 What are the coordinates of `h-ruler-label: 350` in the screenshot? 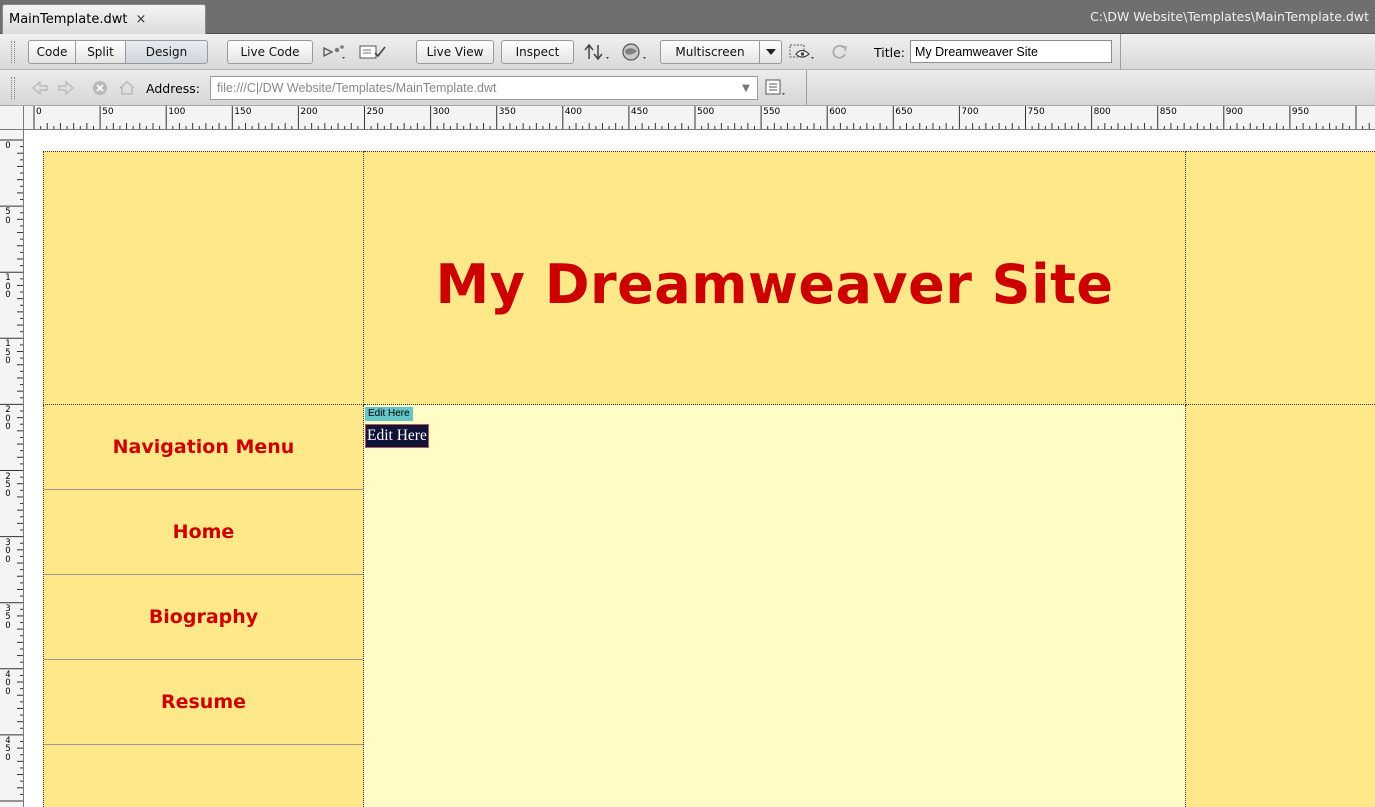 It's located at (507, 112).